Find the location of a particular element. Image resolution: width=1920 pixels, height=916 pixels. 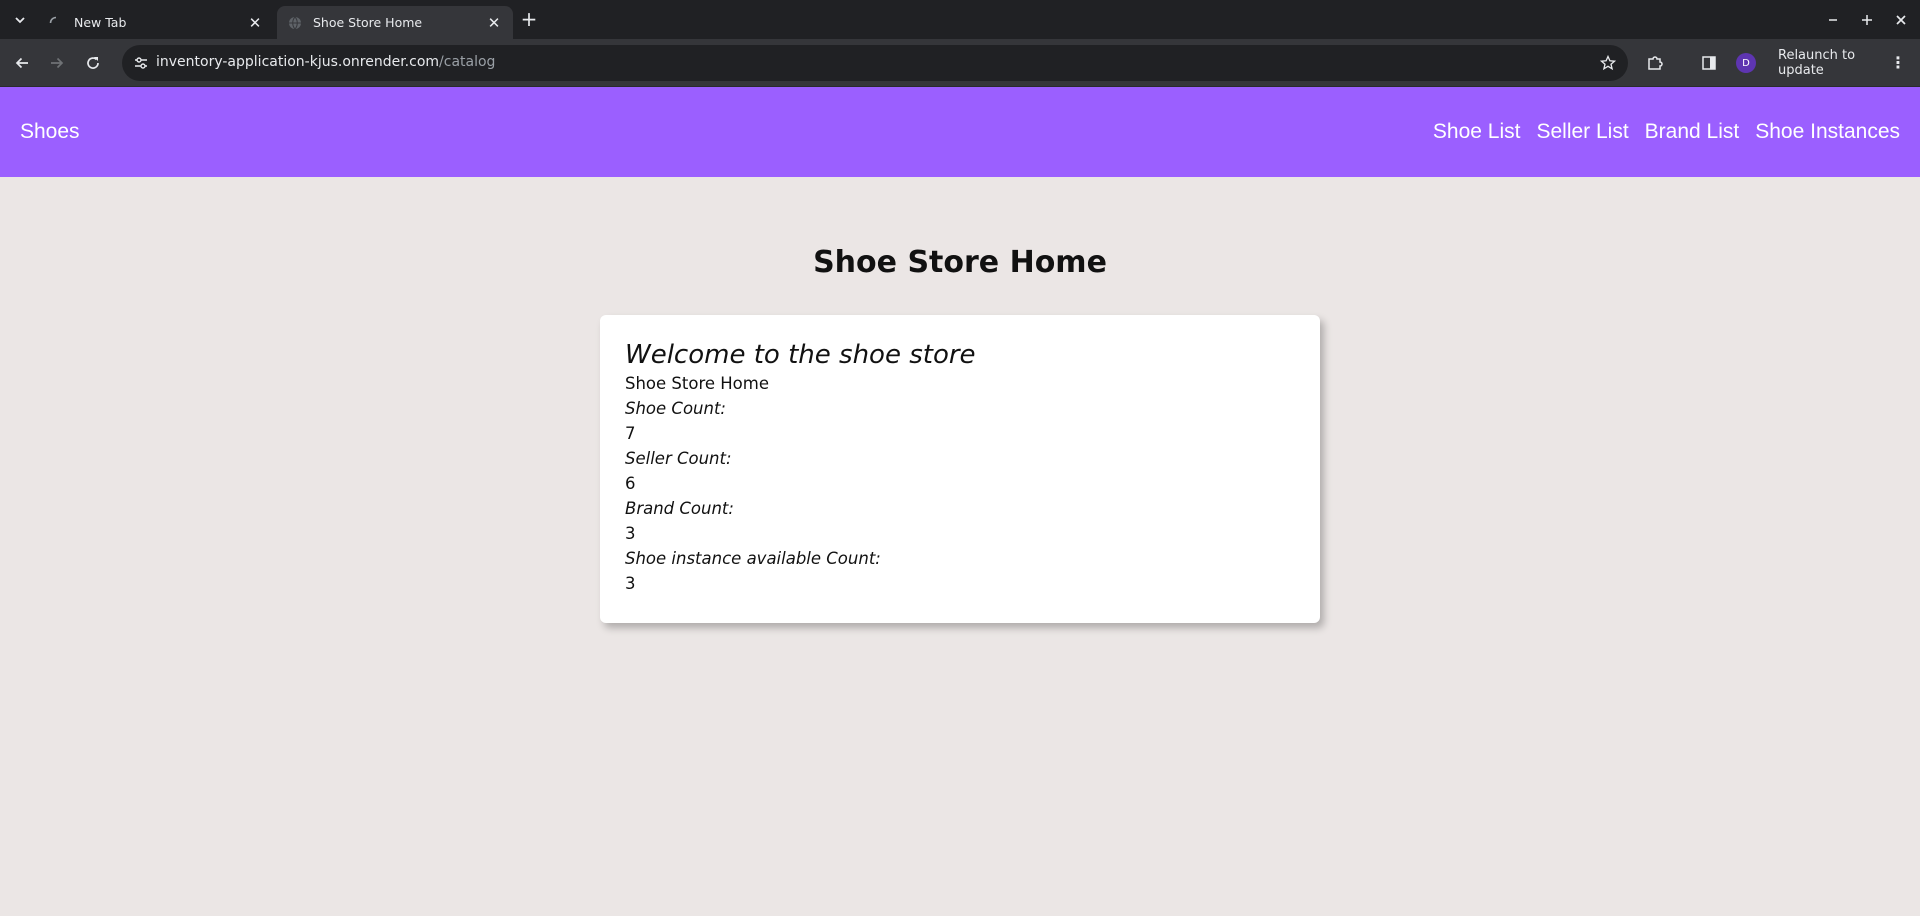

chevron-down-icon is located at coordinates (20, 20).